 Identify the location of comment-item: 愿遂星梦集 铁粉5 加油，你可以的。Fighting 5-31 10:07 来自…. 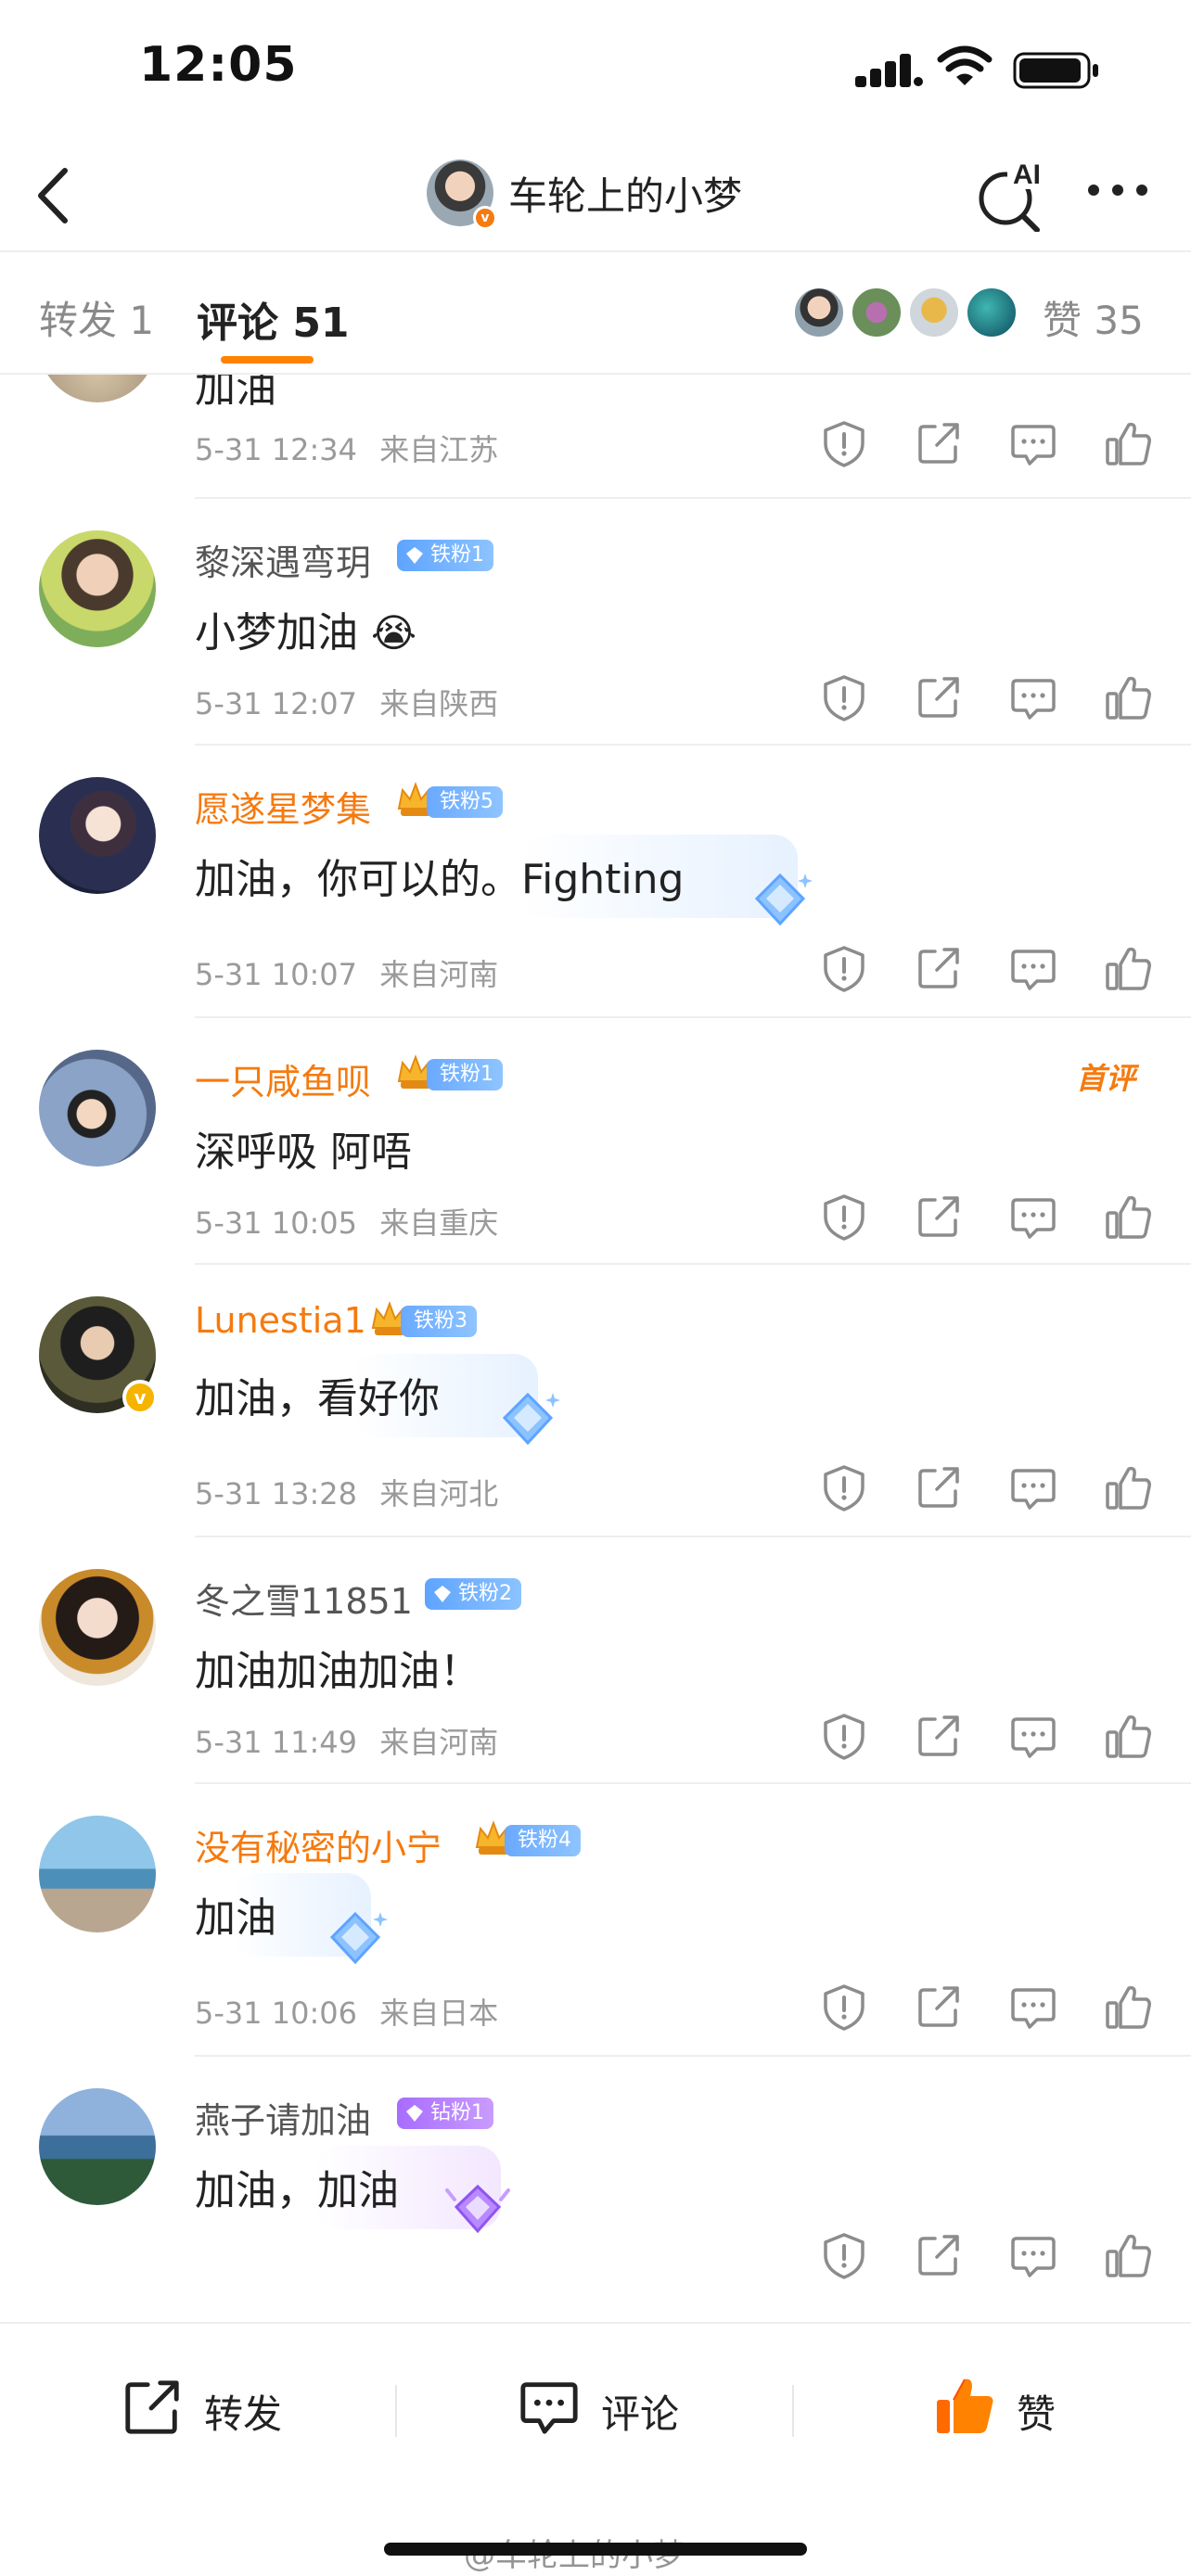
(595, 882).